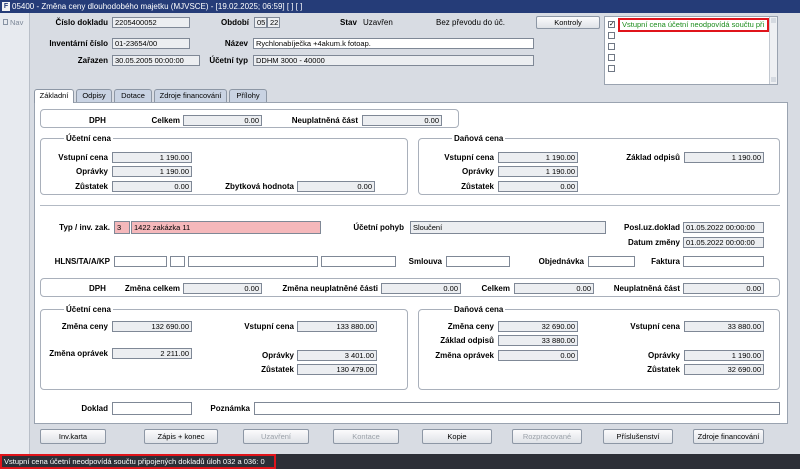 This screenshot has width=800, height=469. Describe the element at coordinates (366, 436) in the screenshot. I see `kontace-button: Kontace` at that location.